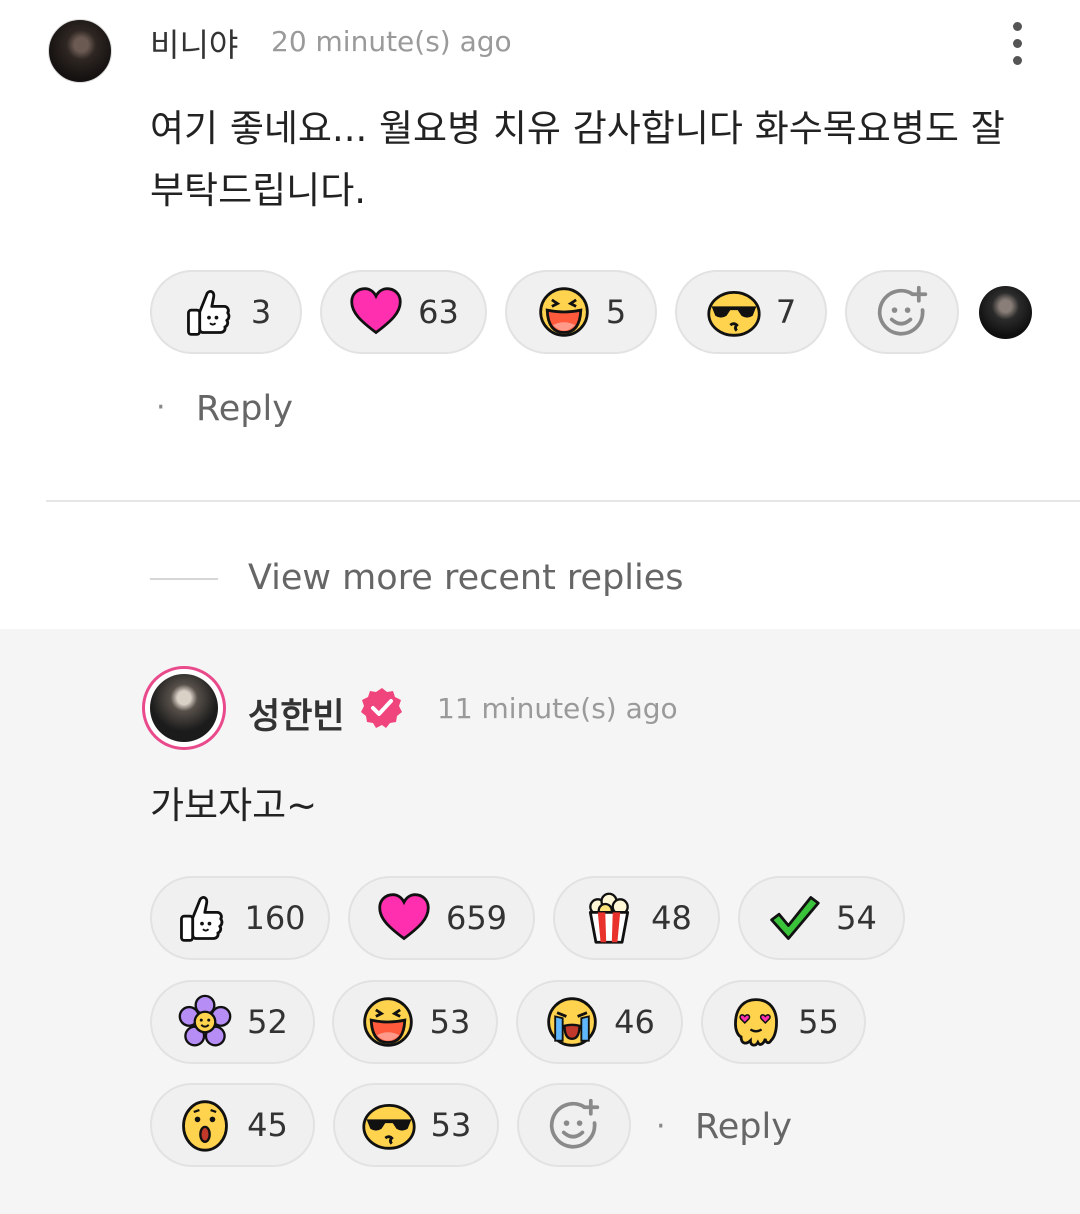 This screenshot has height=1214, width=1080. I want to click on reaction-count: 46, so click(634, 1022).